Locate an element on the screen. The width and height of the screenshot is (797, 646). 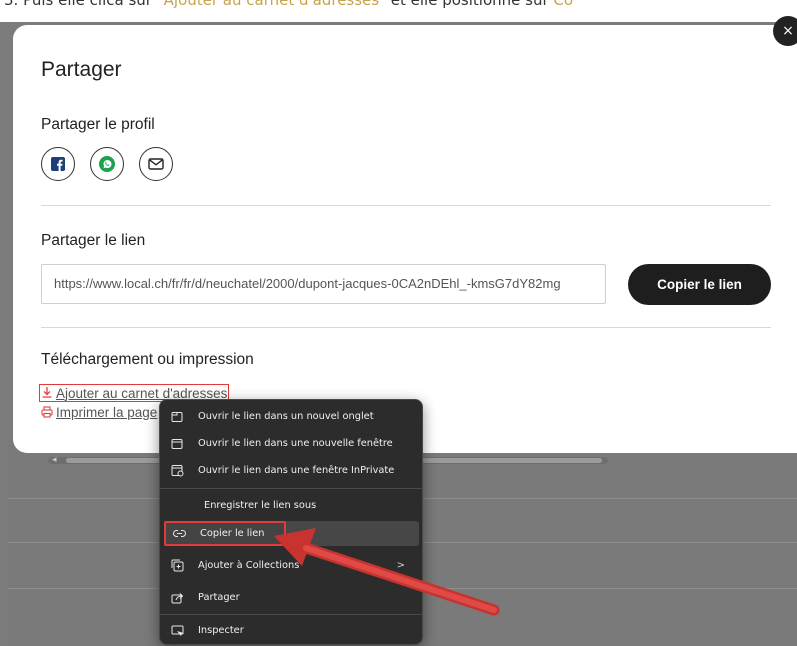
ctx-add-to-collections: Ajouter à Collections > is located at coordinates (291, 565).